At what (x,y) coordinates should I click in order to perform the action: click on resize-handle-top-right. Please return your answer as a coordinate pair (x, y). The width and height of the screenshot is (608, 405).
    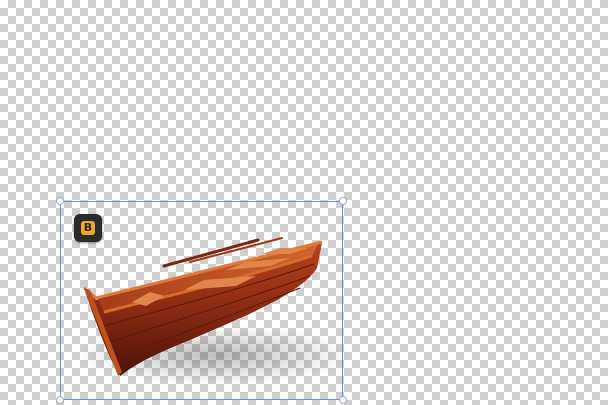
    Looking at the image, I should click on (343, 201).